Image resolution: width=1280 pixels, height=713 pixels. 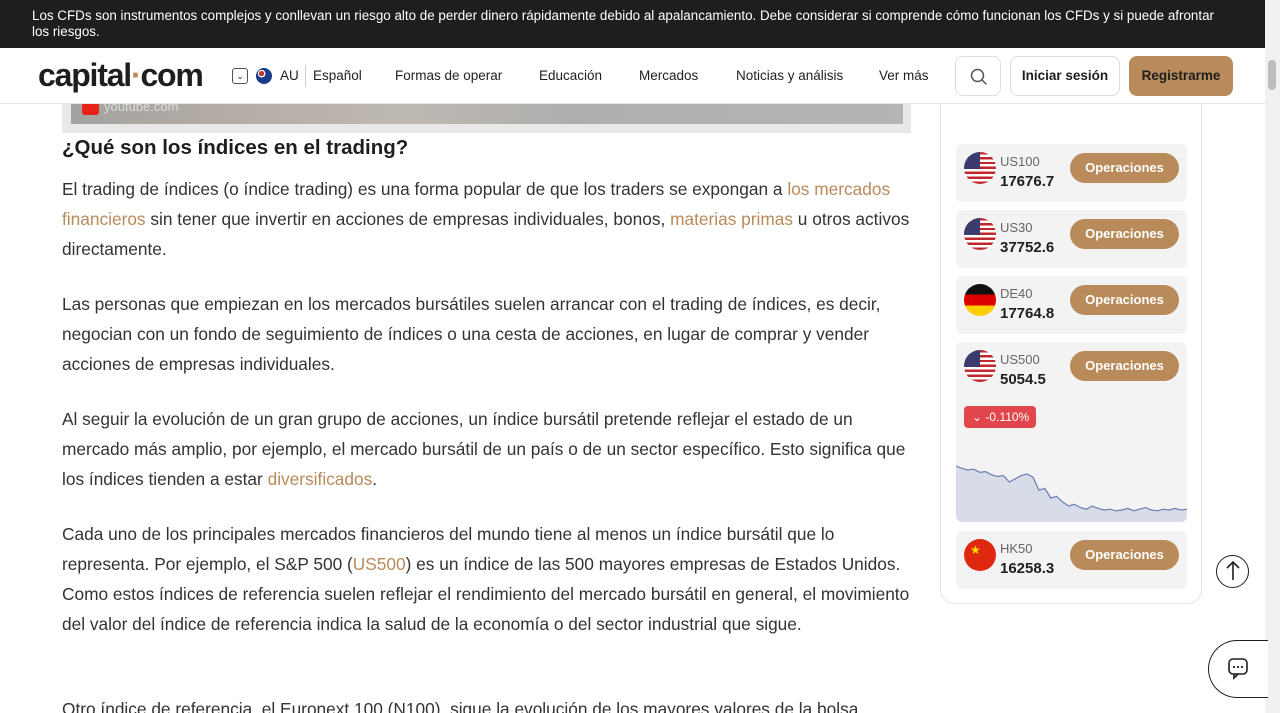 I want to click on instrument-symbol: US100, so click(x=1020, y=161).